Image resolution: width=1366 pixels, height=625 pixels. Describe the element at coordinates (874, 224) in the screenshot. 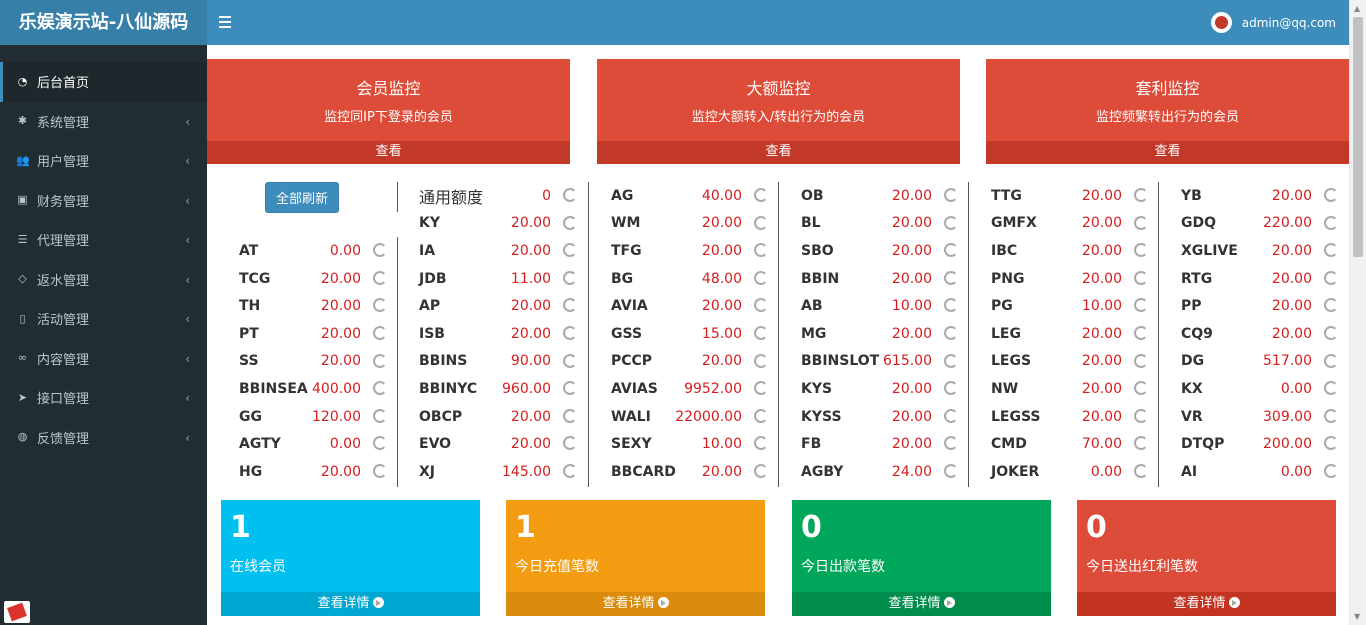

I see `balance-row: BL 20.00` at that location.